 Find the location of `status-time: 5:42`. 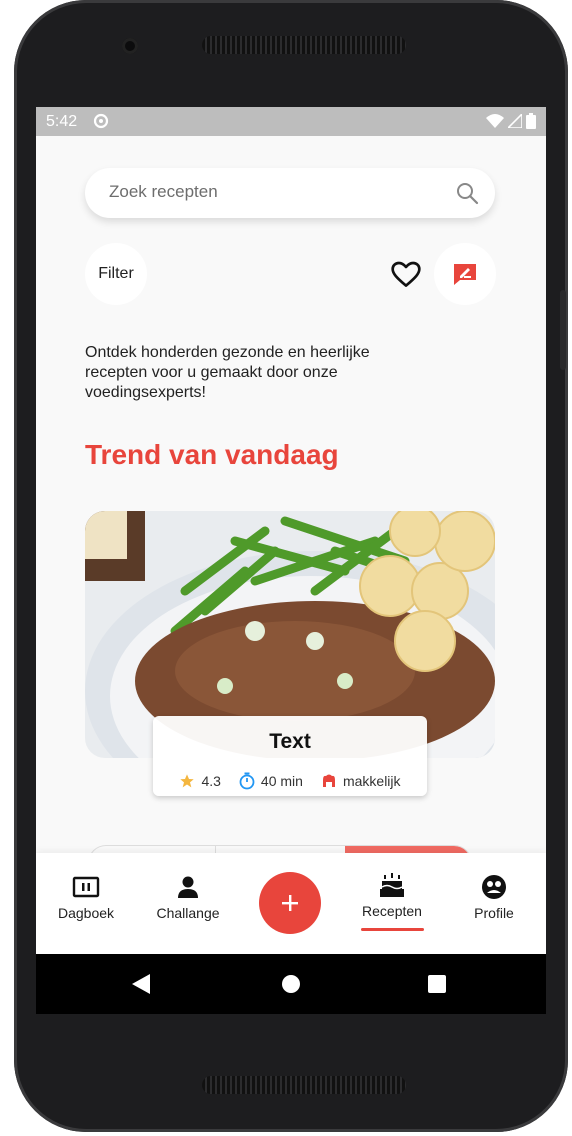

status-time: 5:42 is located at coordinates (62, 121).